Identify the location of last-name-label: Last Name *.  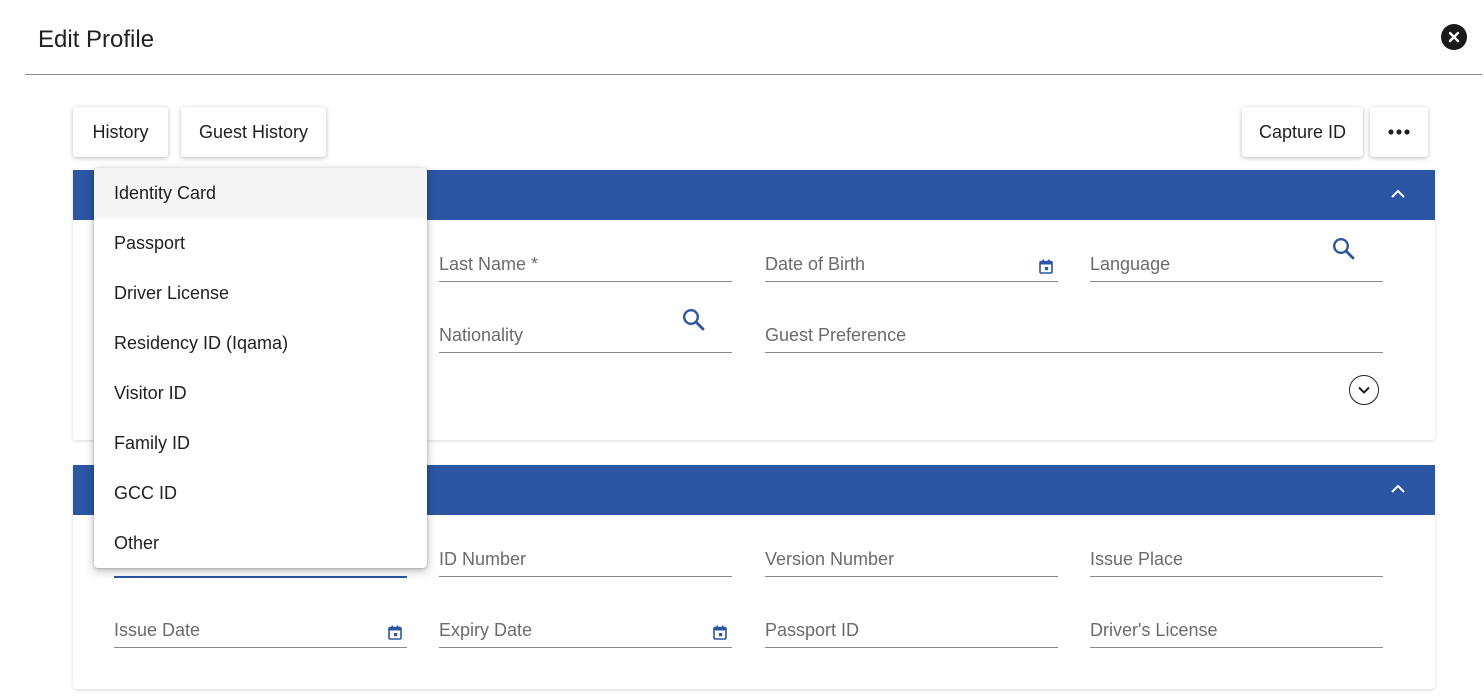
(489, 264).